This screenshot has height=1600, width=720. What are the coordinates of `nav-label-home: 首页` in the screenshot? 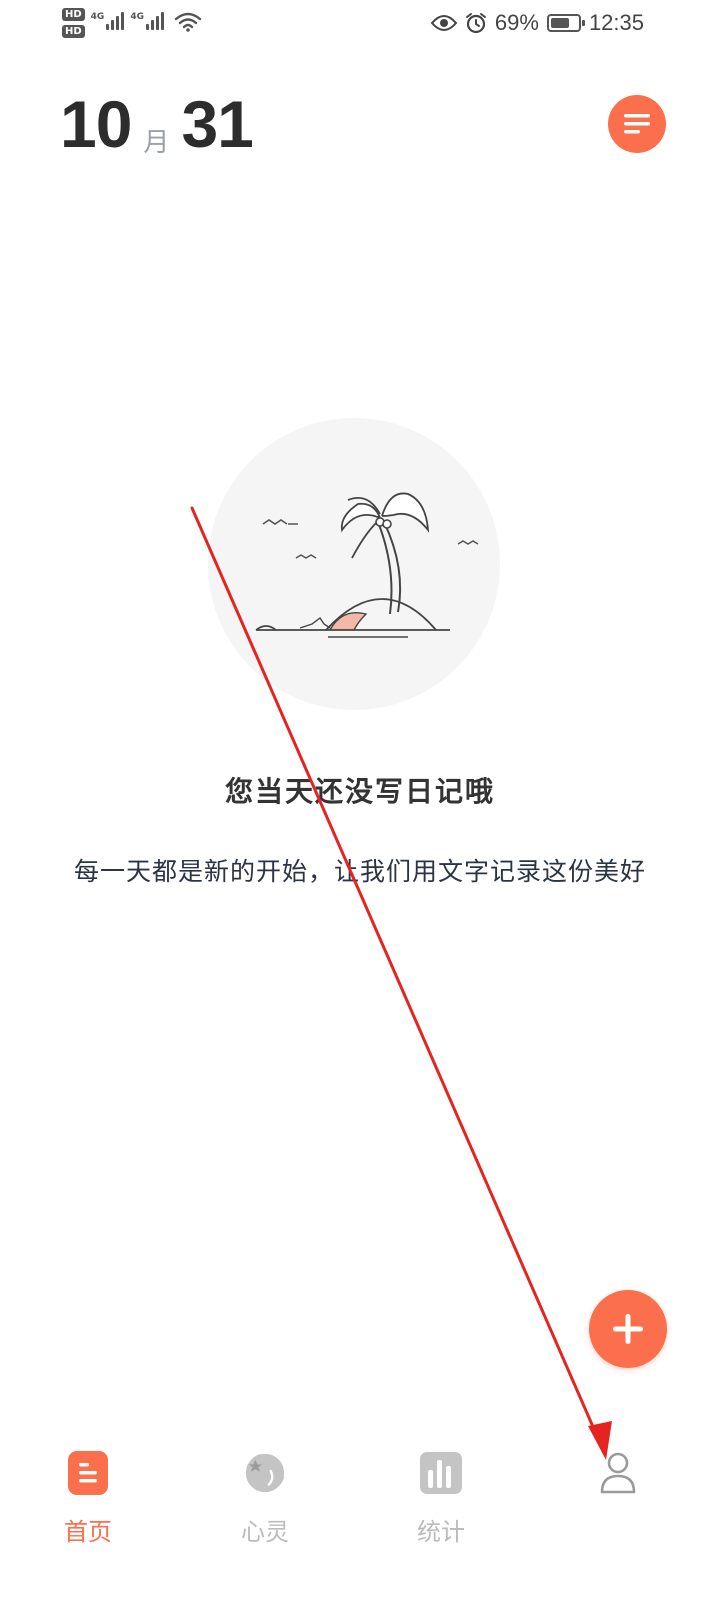 It's located at (88, 1532).